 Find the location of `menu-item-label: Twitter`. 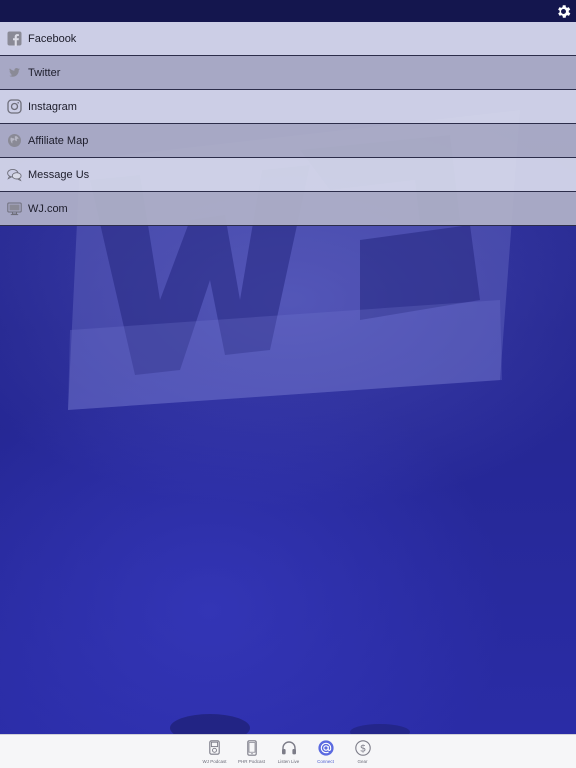

menu-item-label: Twitter is located at coordinates (44, 72).